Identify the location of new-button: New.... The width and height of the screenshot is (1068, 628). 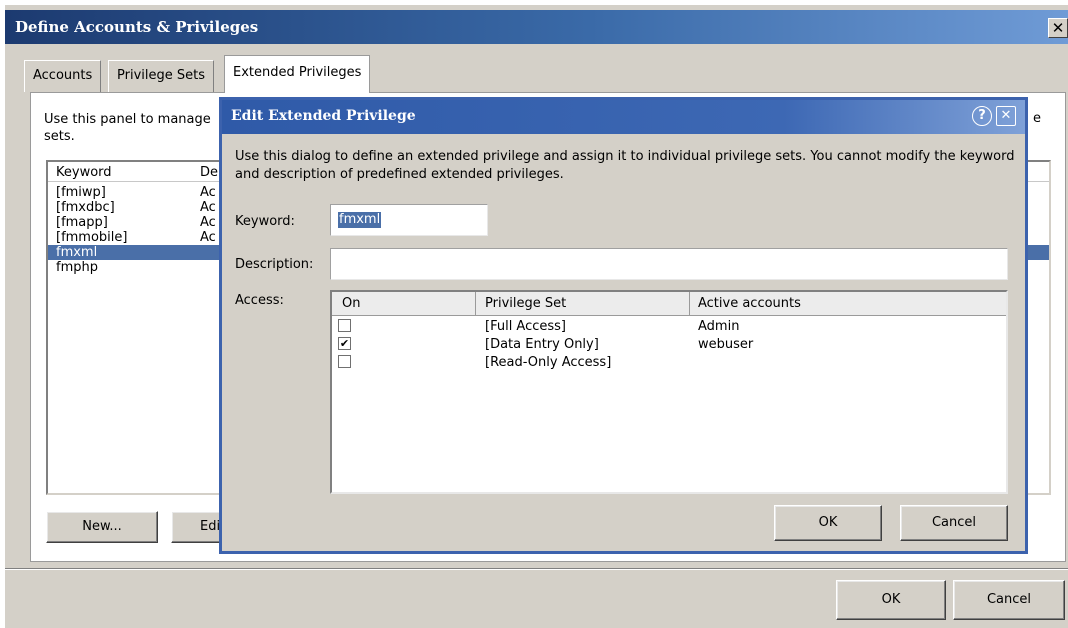
(102, 527).